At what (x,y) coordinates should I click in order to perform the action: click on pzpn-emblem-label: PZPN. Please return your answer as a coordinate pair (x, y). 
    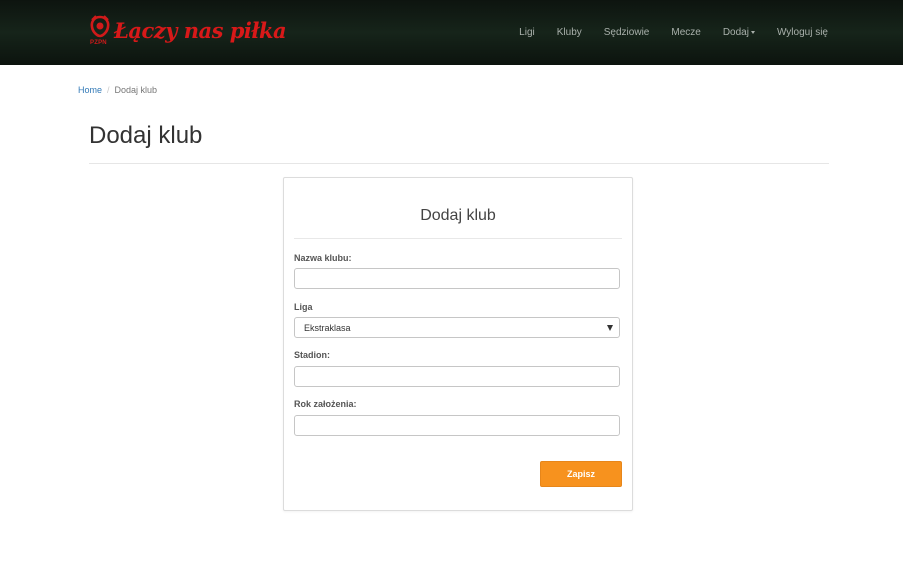
    Looking at the image, I should click on (98, 43).